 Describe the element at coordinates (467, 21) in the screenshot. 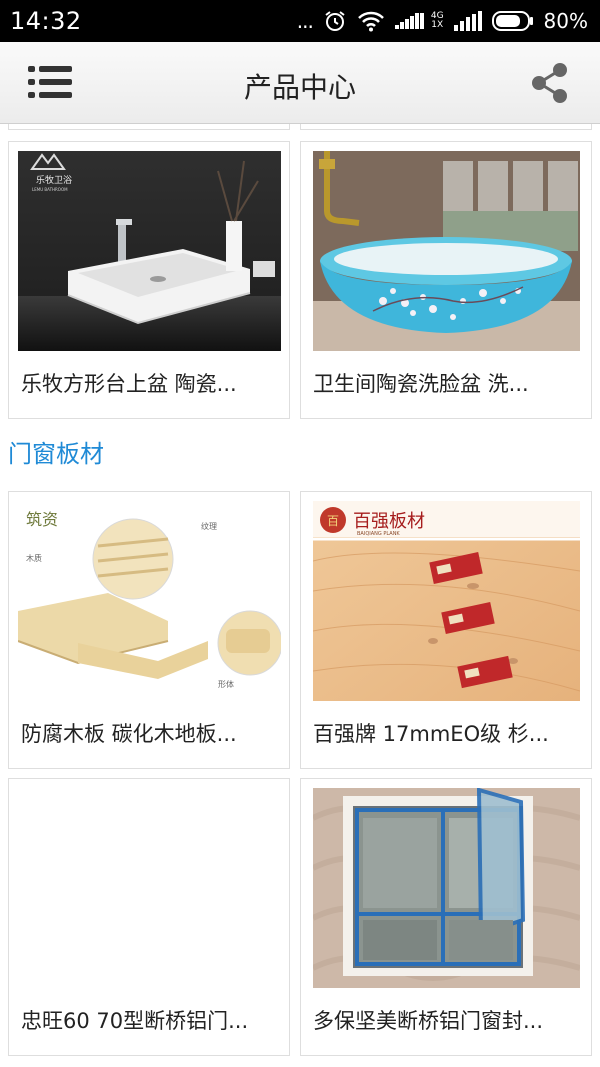

I see `signal-icon` at that location.